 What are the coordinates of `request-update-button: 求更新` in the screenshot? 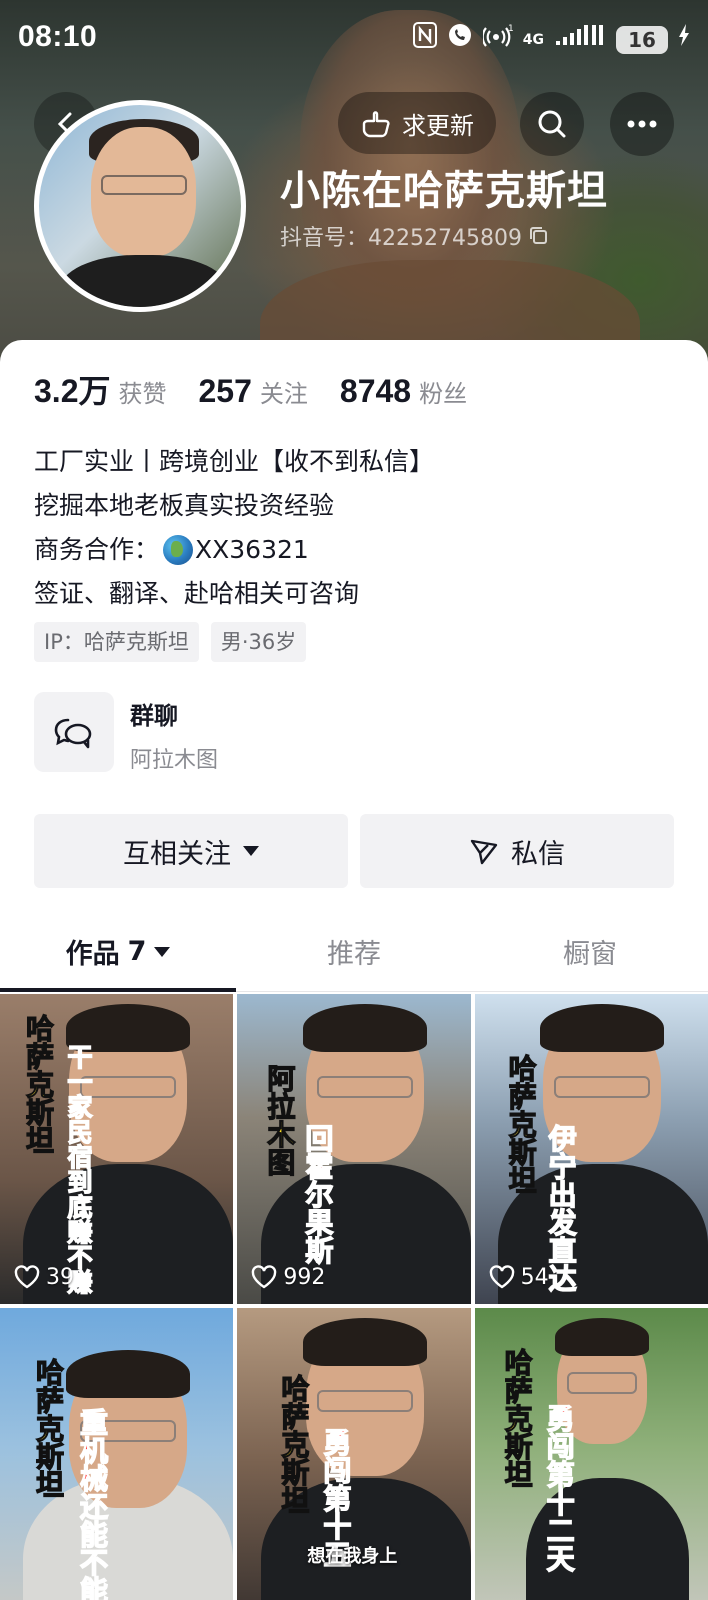 It's located at (417, 123).